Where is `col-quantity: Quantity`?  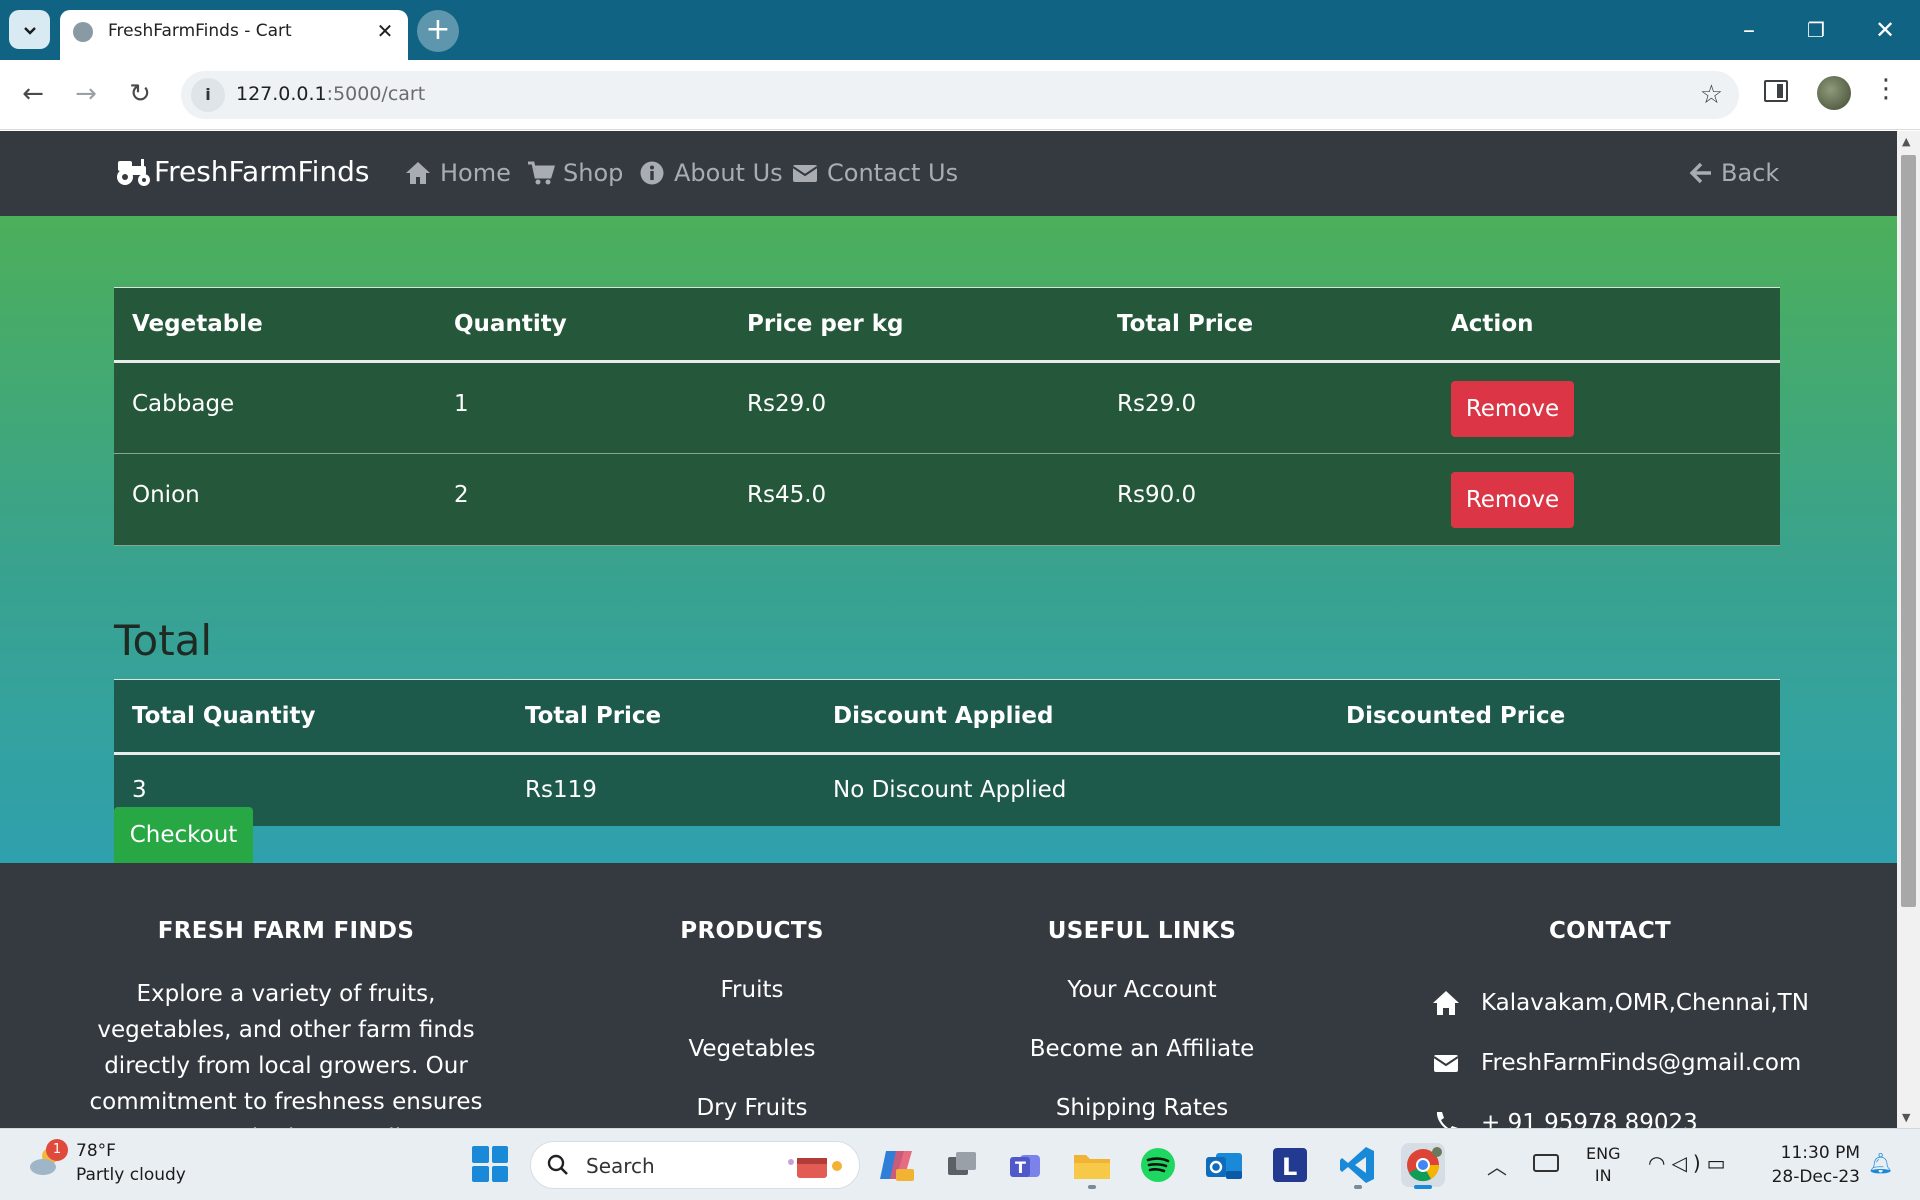
col-quantity: Quantity is located at coordinates (582, 325).